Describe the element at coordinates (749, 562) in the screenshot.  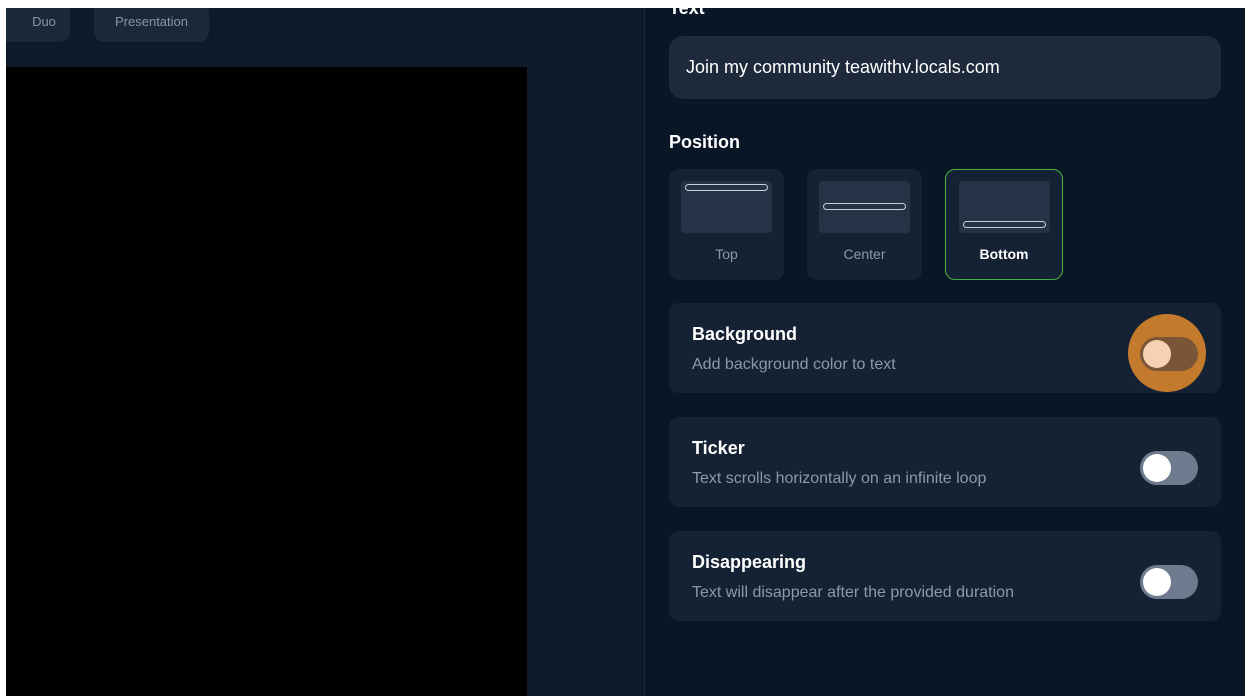
I see `disappearing-setting-title: Disappearing` at that location.